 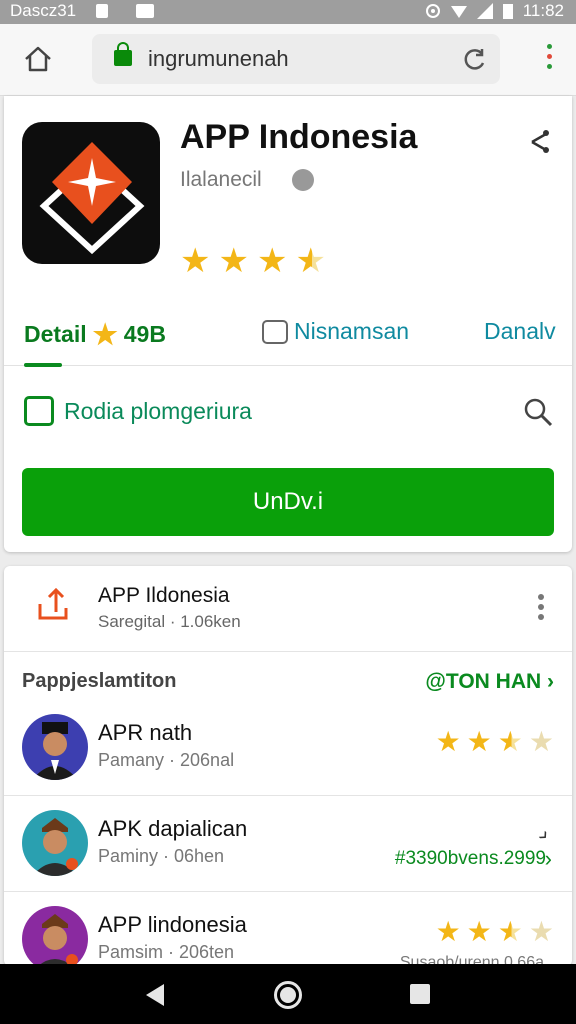 What do you see at coordinates (288, 411) in the screenshot?
I see `search-row: Rodia plomgeriura` at bounding box center [288, 411].